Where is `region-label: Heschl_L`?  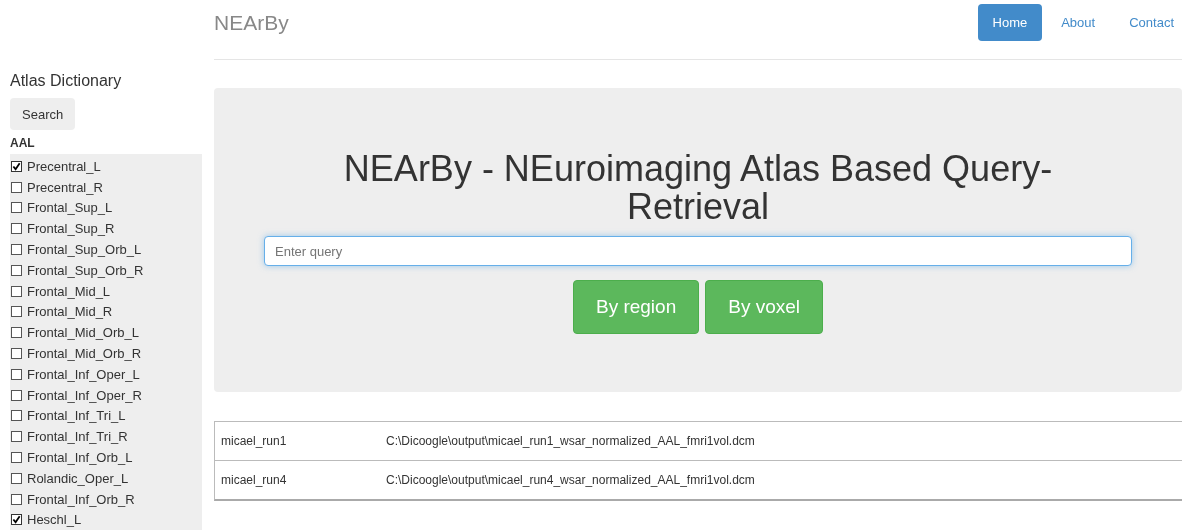 region-label: Heschl_L is located at coordinates (54, 520).